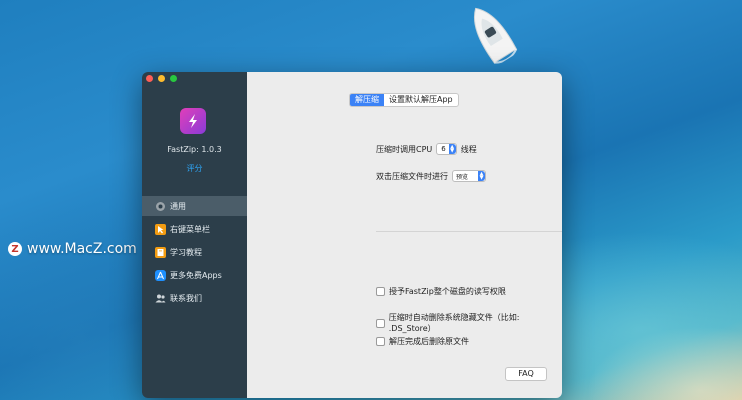 This screenshot has width=742, height=400. I want to click on cpu-thread-select: 6 ▲ ▼, so click(446, 149).